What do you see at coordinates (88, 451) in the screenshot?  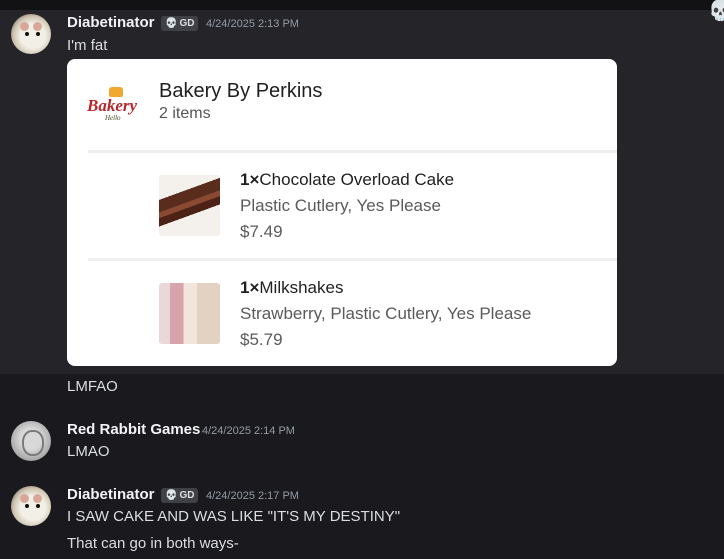 I see `message-text: LMAO` at bounding box center [88, 451].